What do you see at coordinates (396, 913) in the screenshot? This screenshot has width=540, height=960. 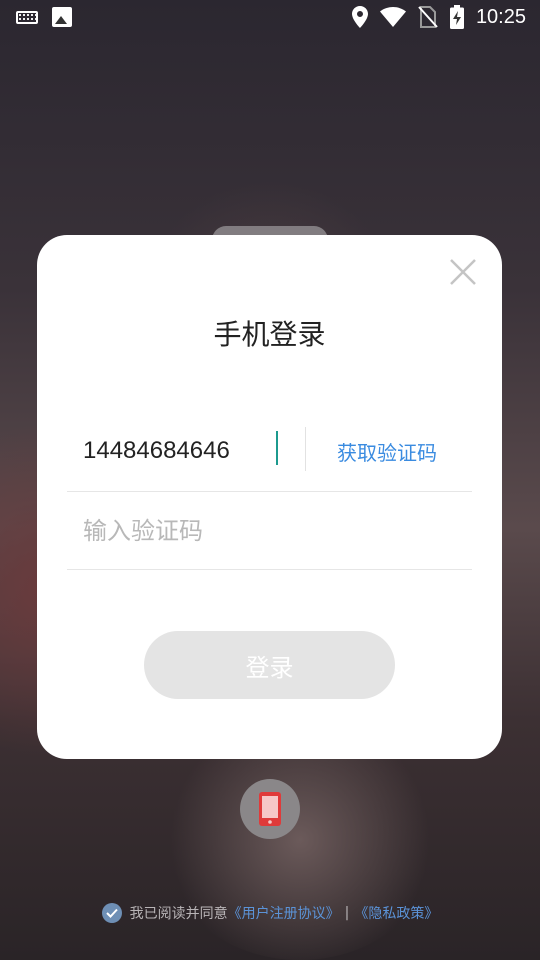 I see `privacy-policy-link: 《隐私政策》` at bounding box center [396, 913].